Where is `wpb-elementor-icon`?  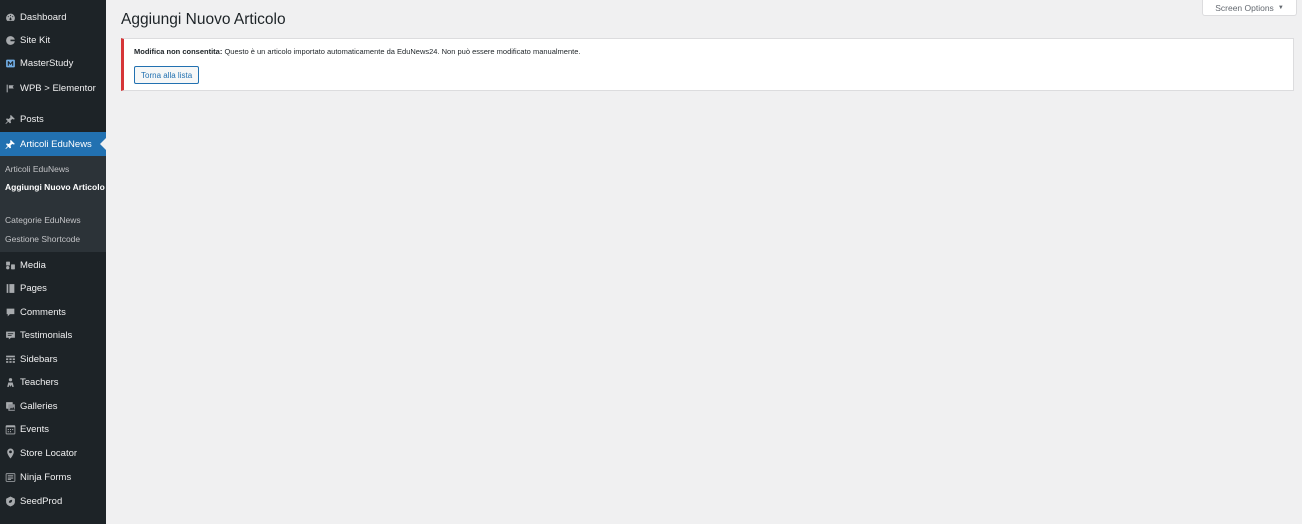
wpb-elementor-icon is located at coordinates (10, 88).